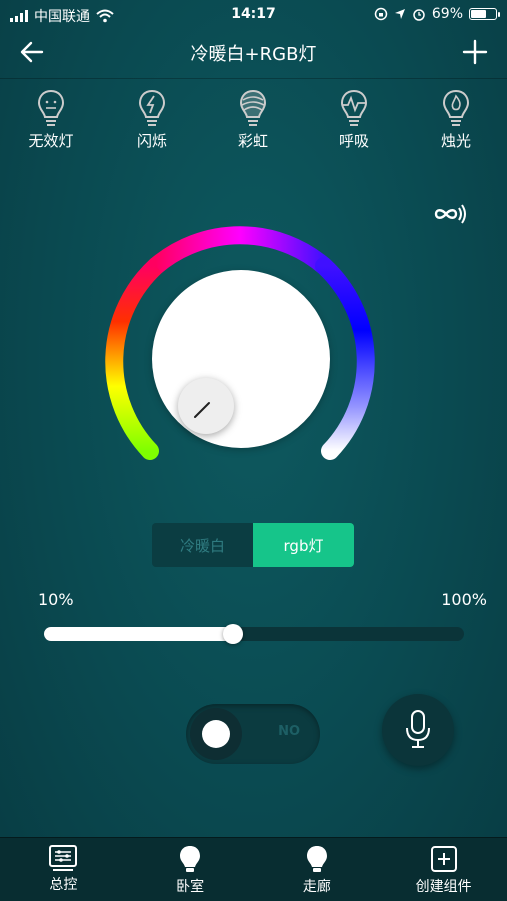 This screenshot has width=507, height=901. What do you see at coordinates (51, 107) in the screenshot?
I see `bulb-face-icon` at bounding box center [51, 107].